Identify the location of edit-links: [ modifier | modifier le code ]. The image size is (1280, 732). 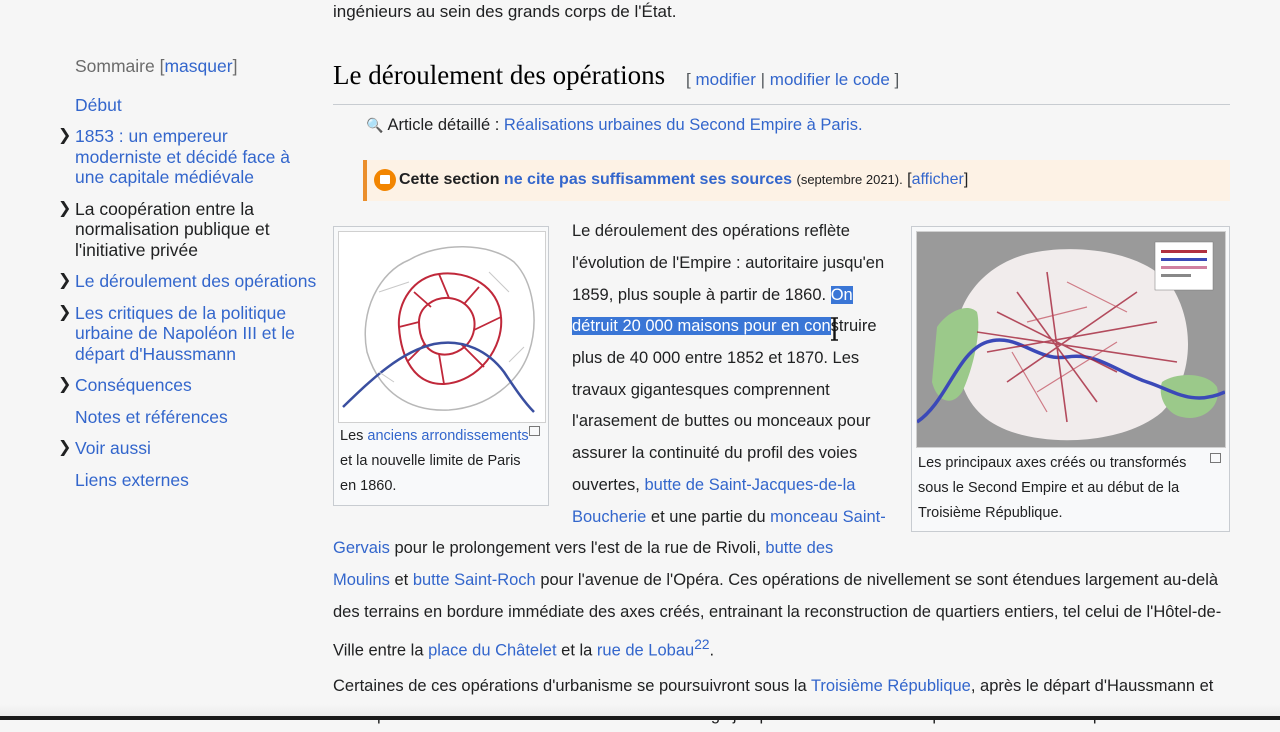
(793, 79).